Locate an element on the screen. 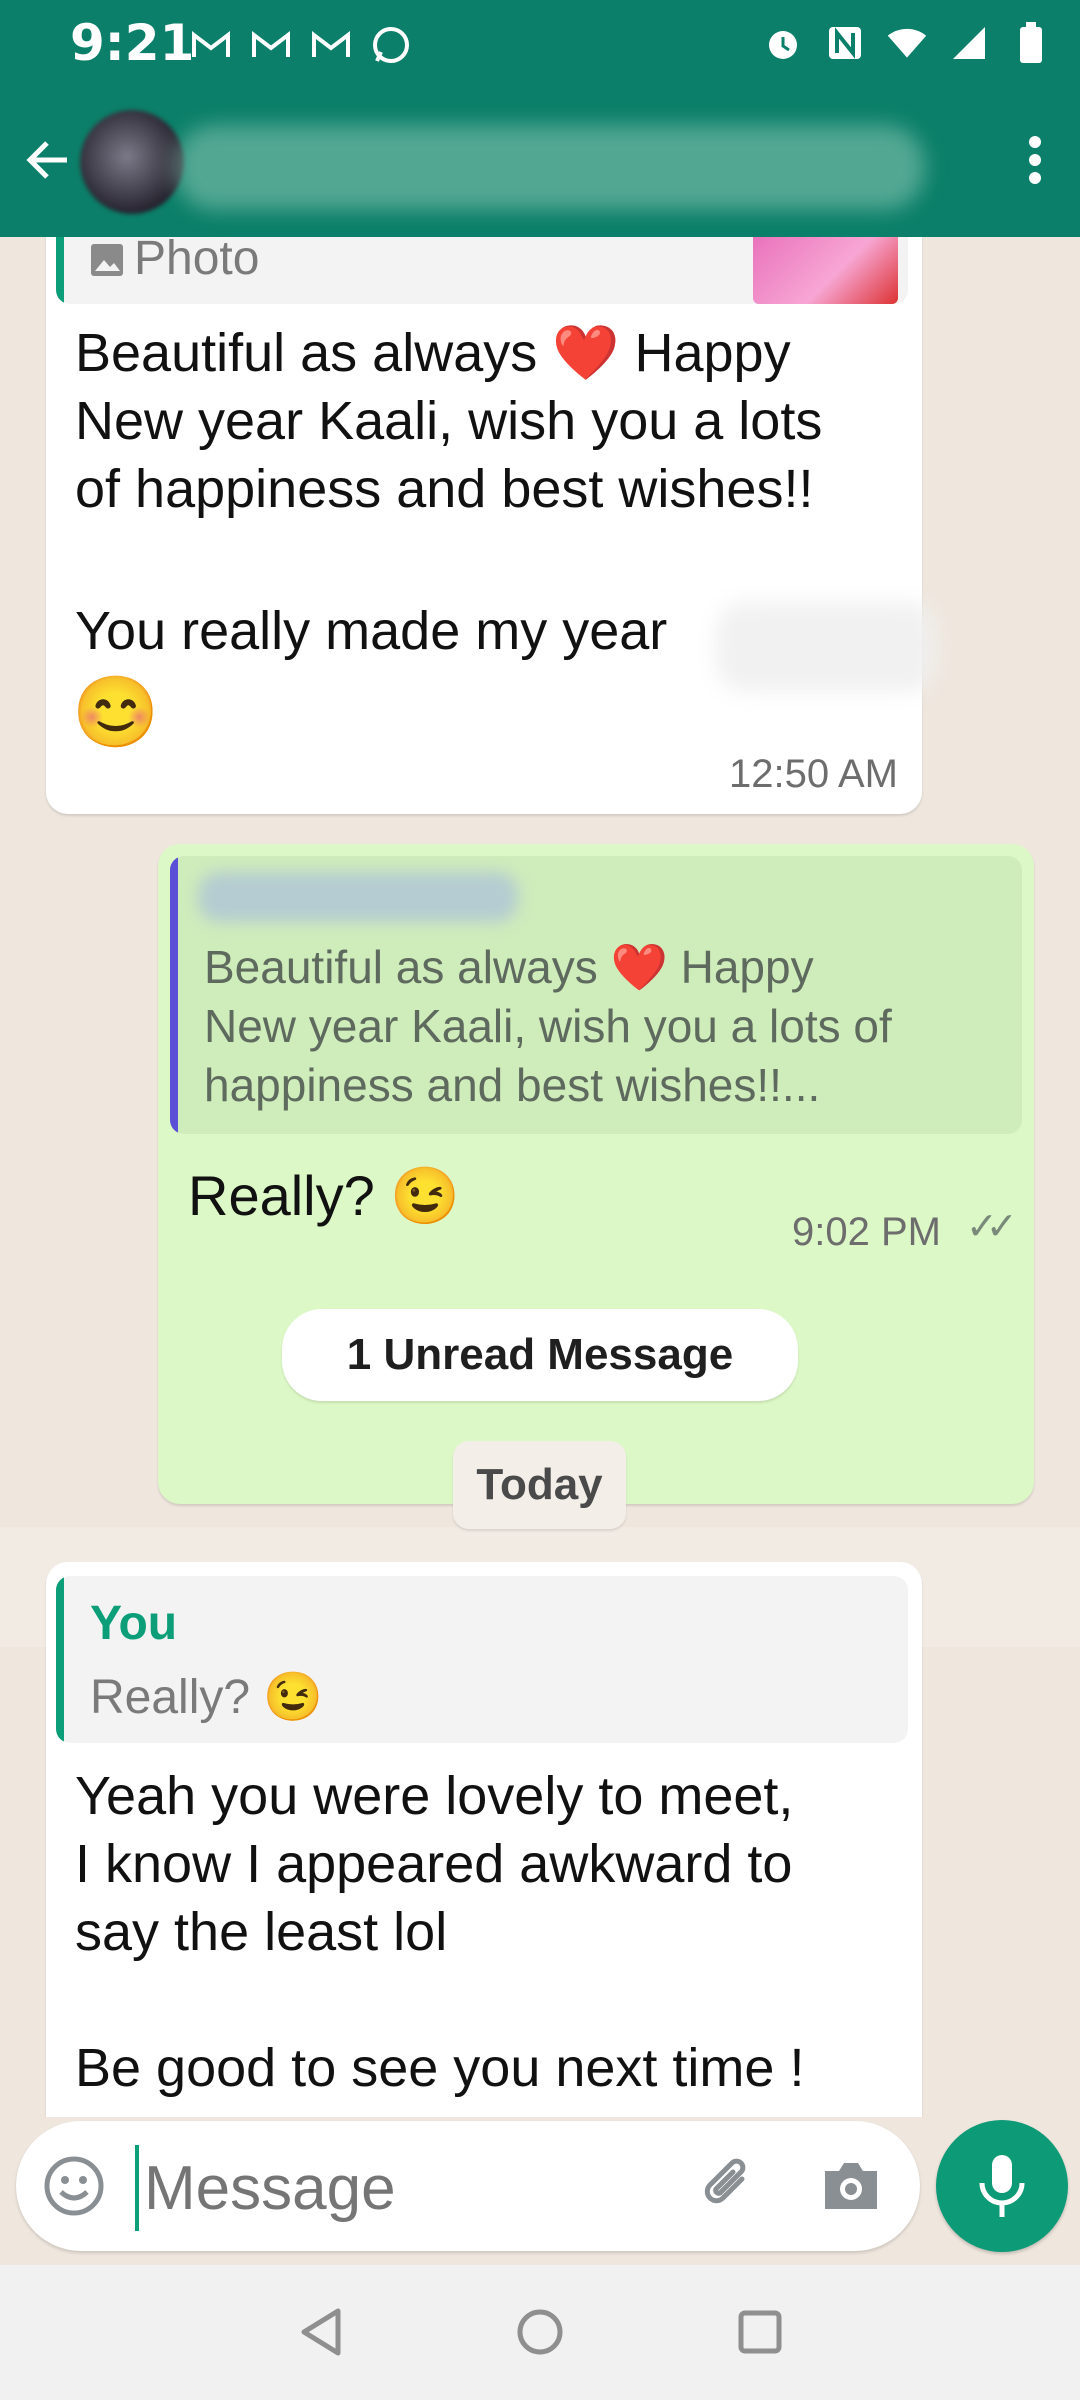  quote-photo-label: Photo is located at coordinates (197, 261).